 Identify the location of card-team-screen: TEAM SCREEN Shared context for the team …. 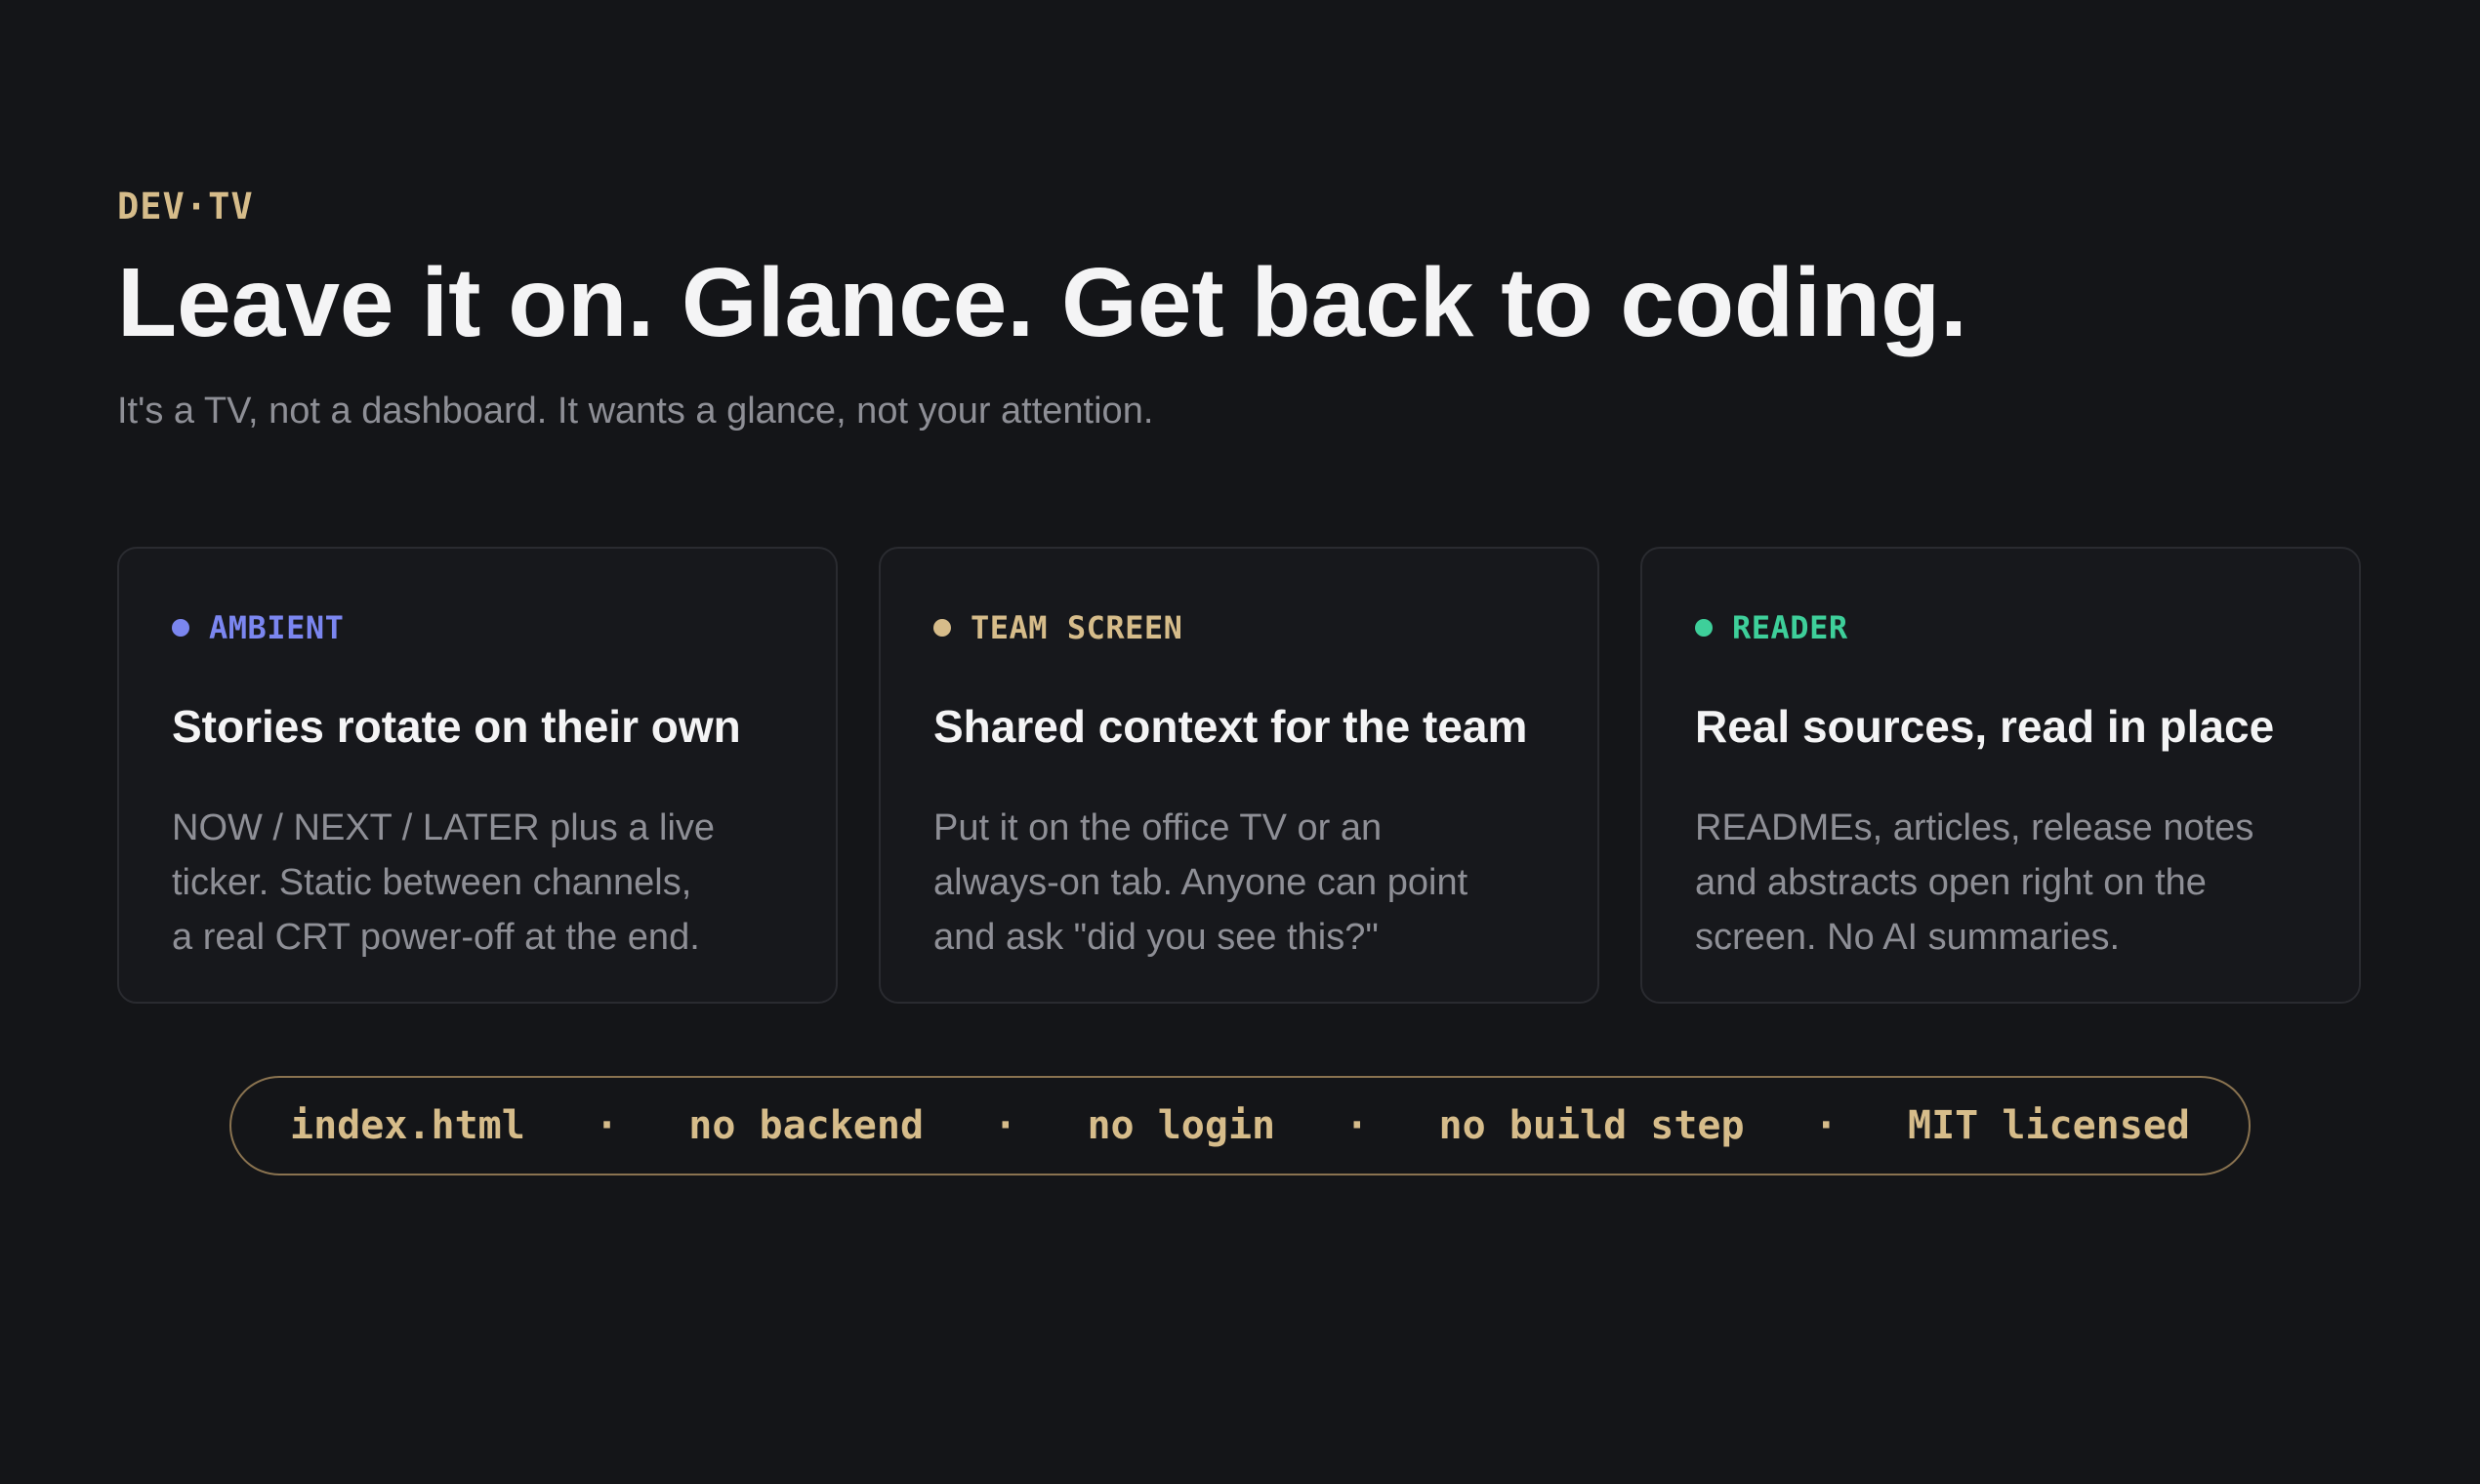
(1239, 775).